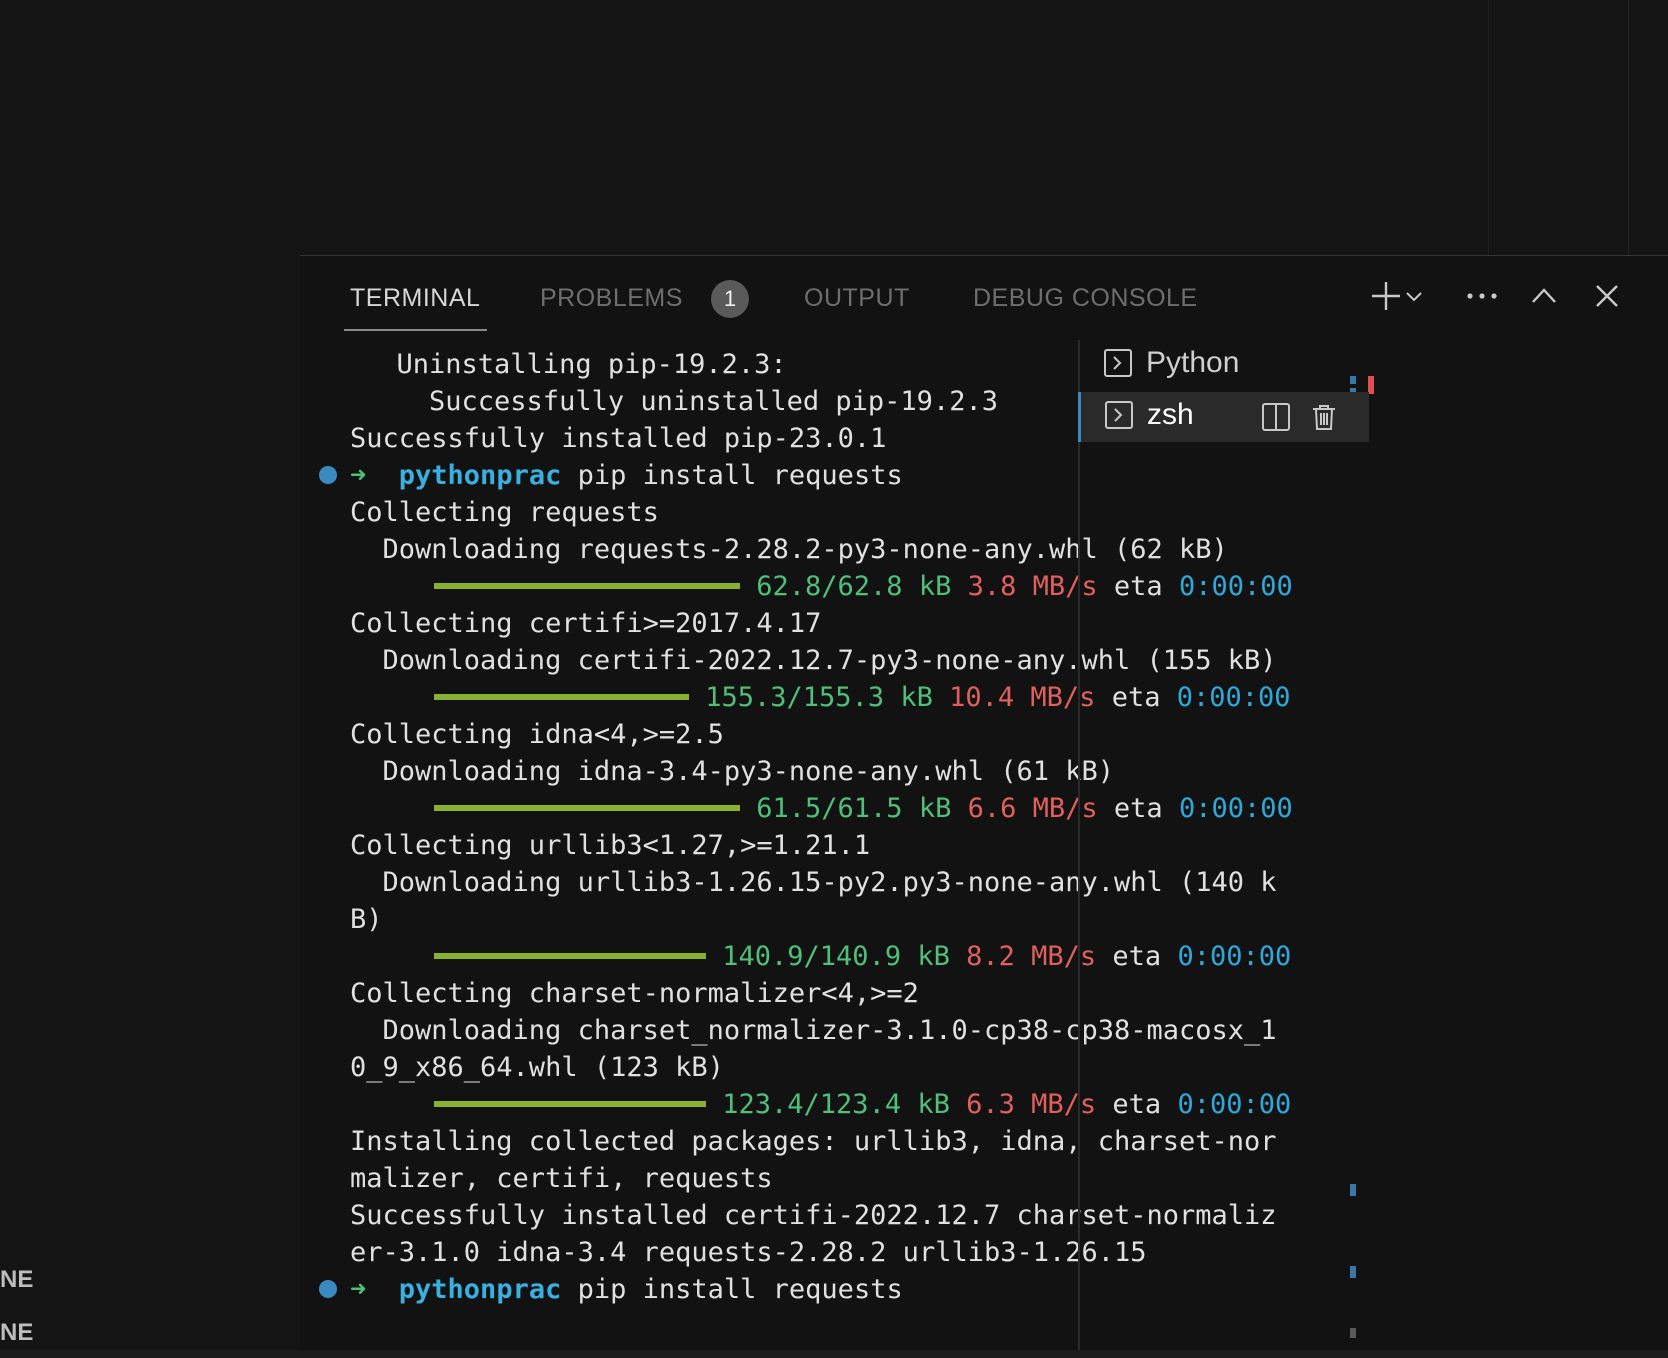  Describe the element at coordinates (1628, 128) in the screenshot. I see `editor-scroll-border` at that location.